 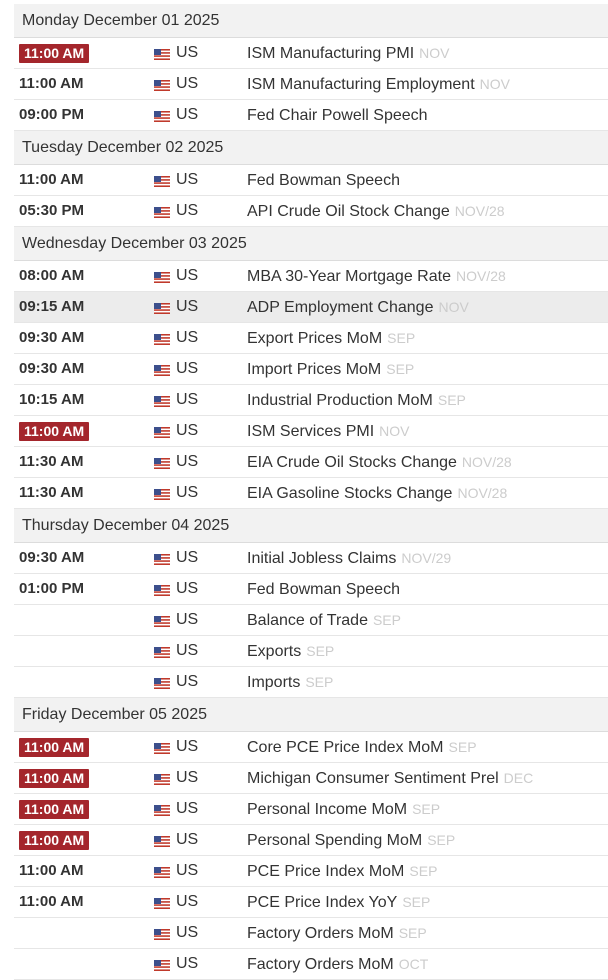 I want to click on event-row: 11:00 AM US ISM Manufacturing PMI NOV, so click(x=311, y=53).